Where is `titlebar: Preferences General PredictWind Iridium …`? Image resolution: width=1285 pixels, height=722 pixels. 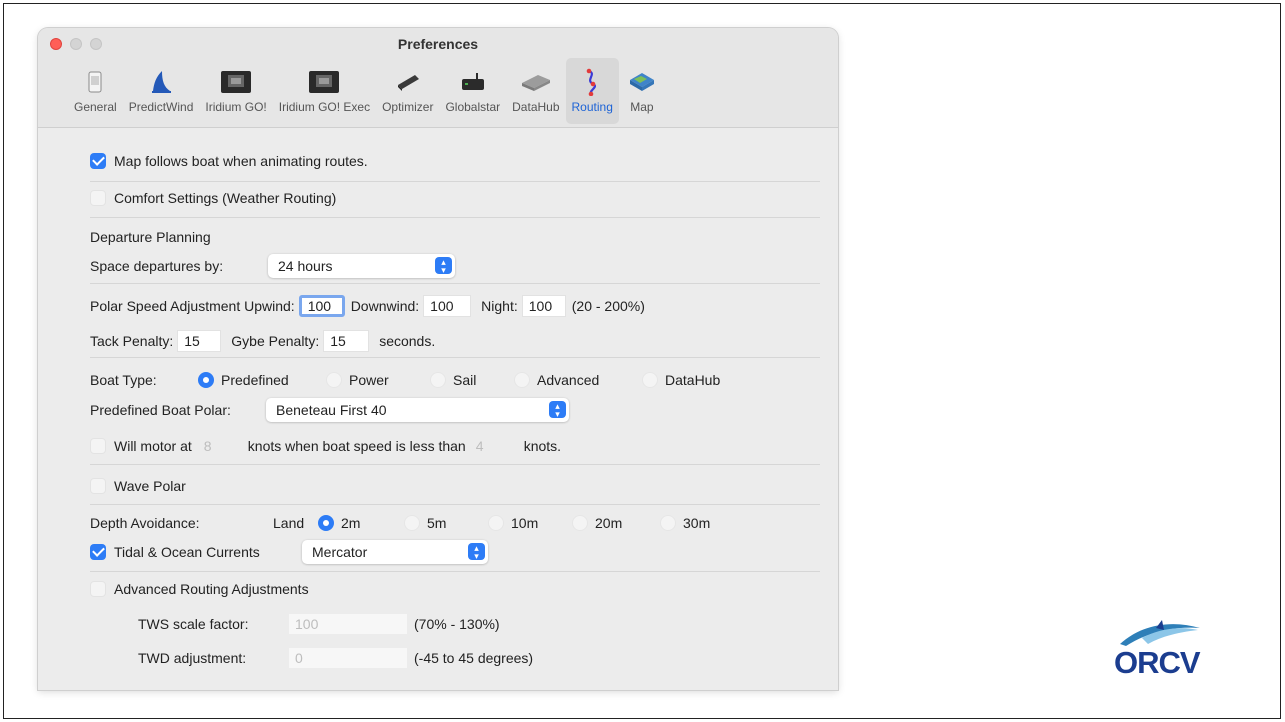 titlebar: Preferences General PredictWind Iridium … is located at coordinates (438, 78).